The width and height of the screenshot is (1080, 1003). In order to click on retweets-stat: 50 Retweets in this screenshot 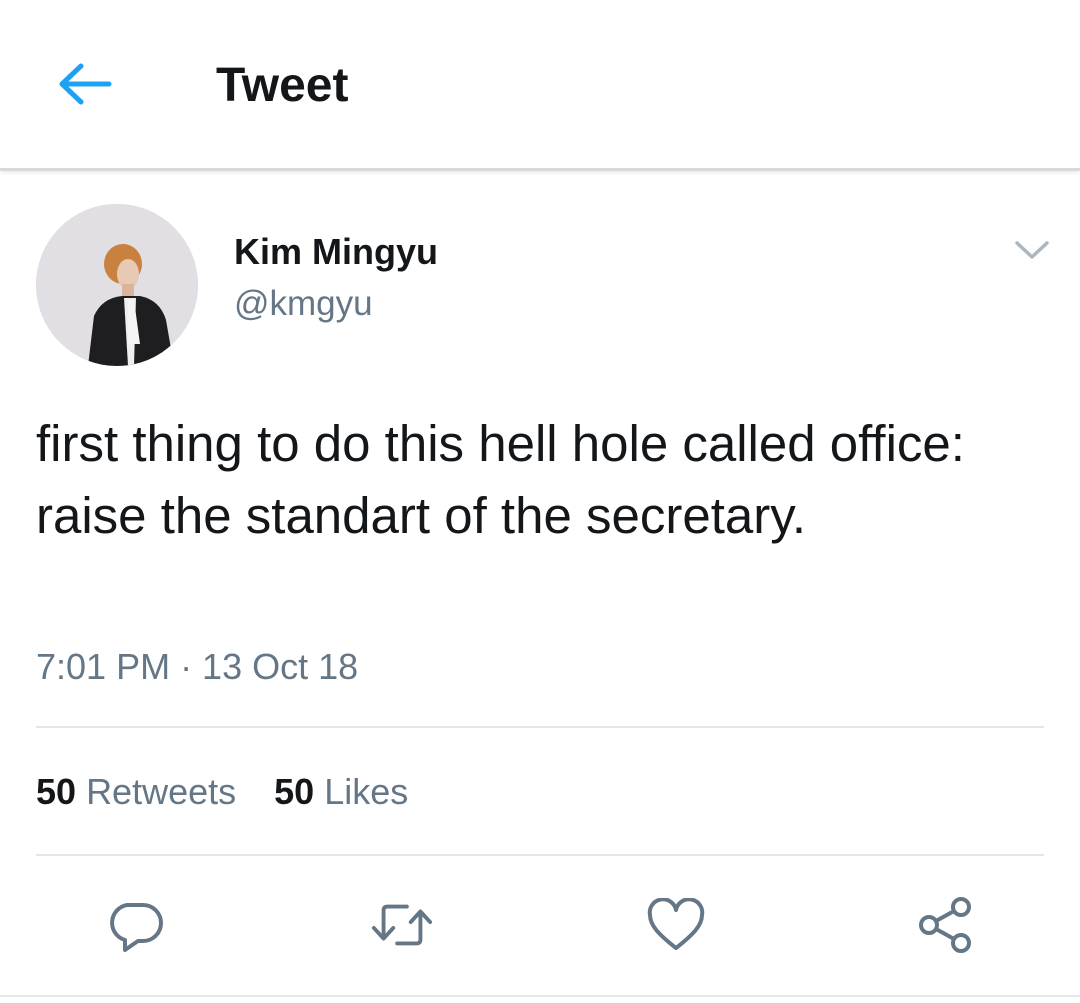, I will do `click(136, 792)`.